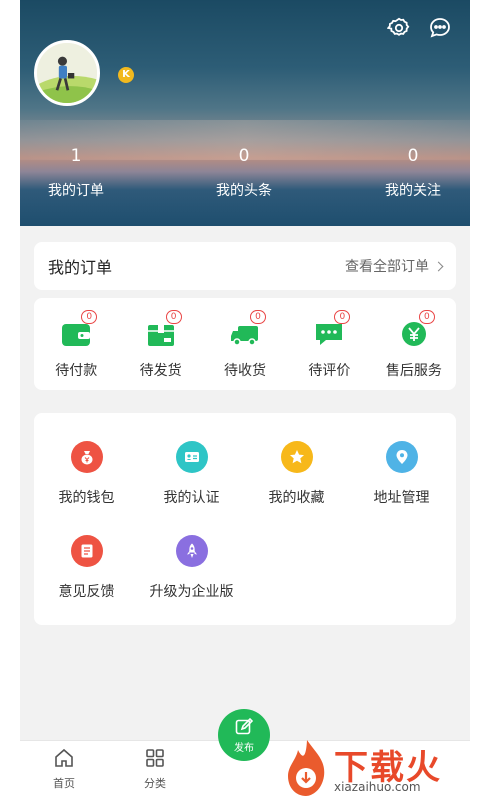 Image resolution: width=480 pixels, height=800 pixels. I want to click on edit-icon, so click(244, 725).